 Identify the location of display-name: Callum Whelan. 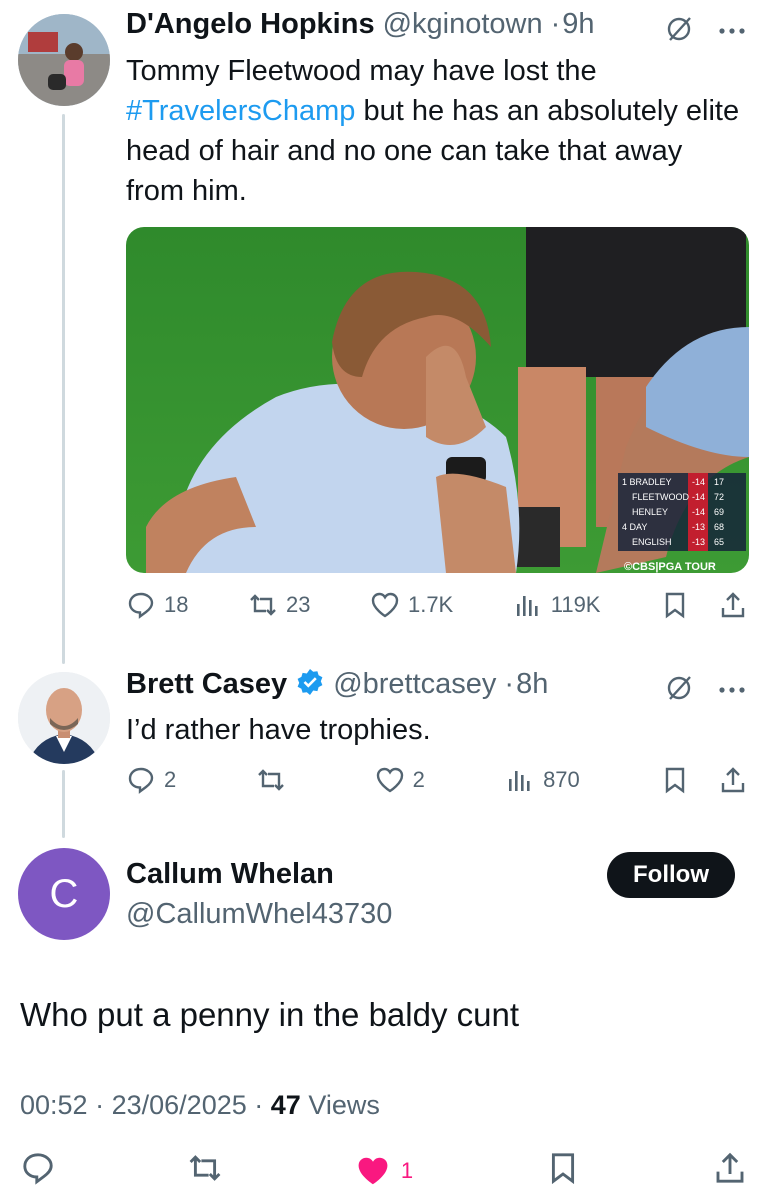
(230, 874).